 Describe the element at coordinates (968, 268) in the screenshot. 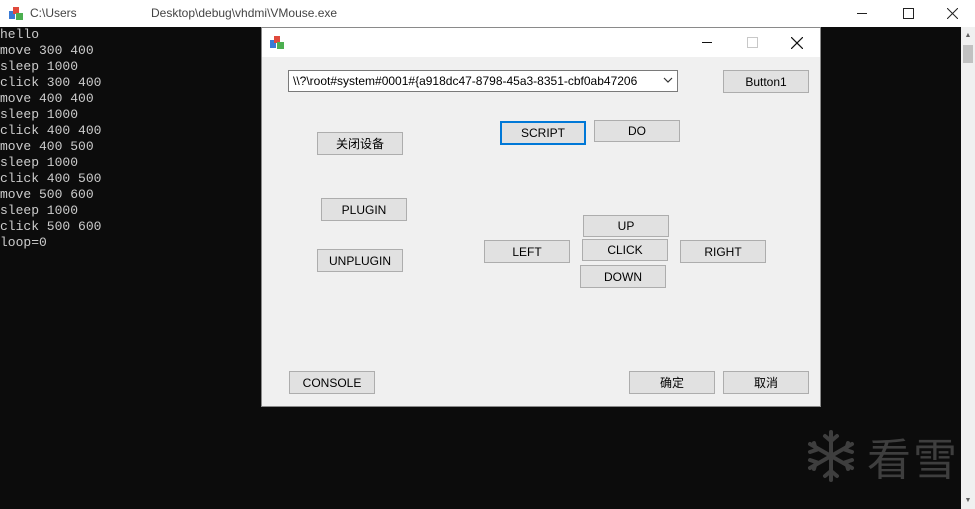

I see `console-scrollbar: ▲ ▼` at that location.